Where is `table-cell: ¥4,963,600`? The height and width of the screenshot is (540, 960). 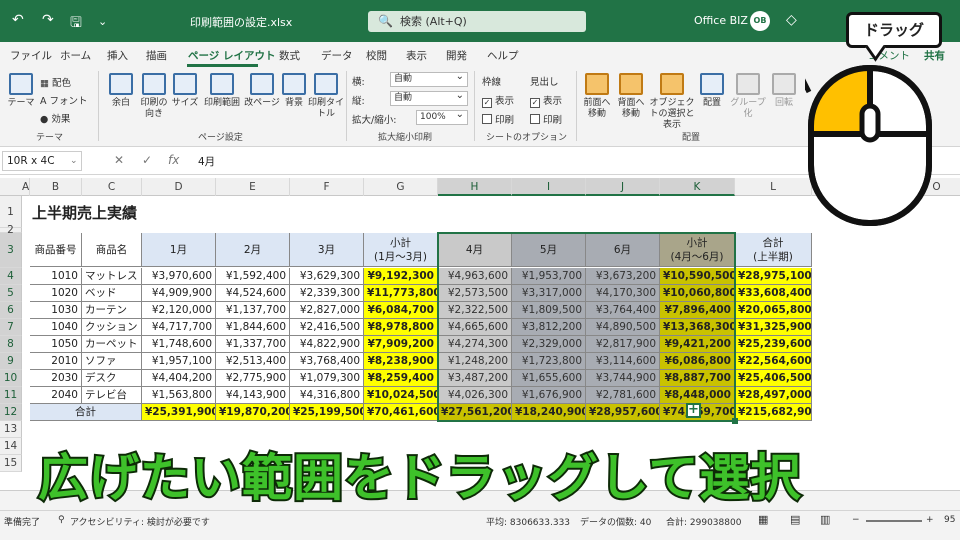 table-cell: ¥4,963,600 is located at coordinates (475, 276).